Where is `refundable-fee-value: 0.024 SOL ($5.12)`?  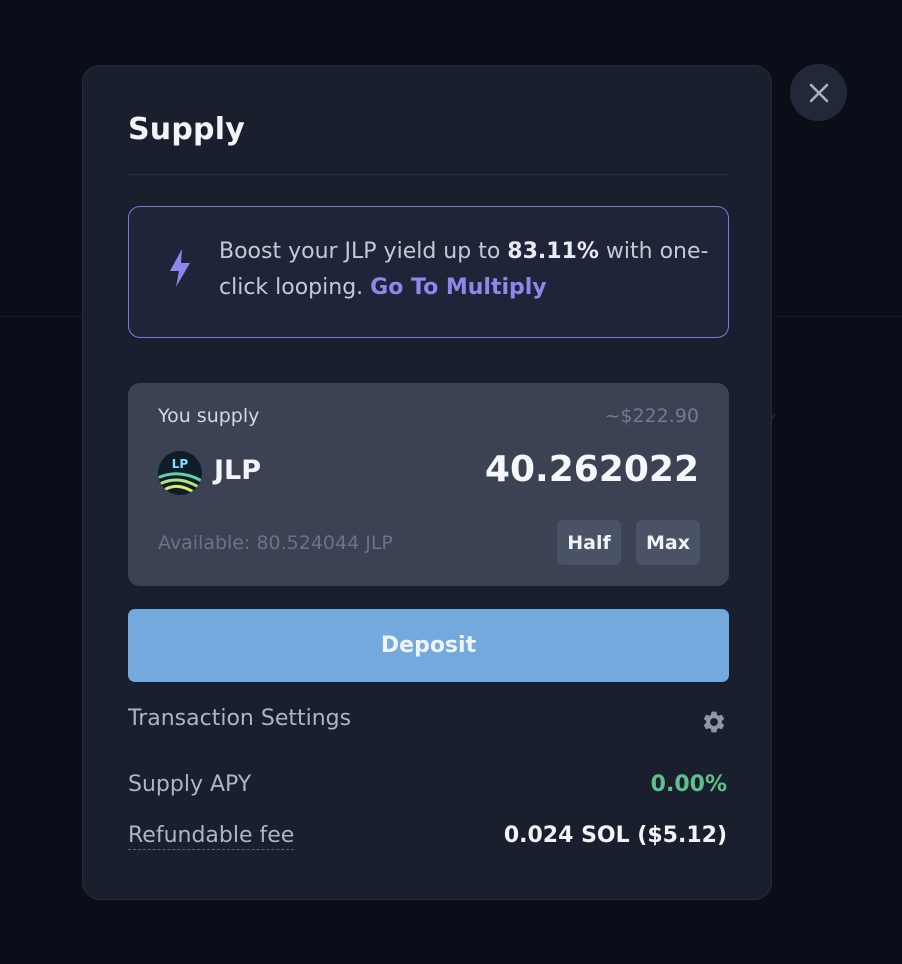 refundable-fee-value: 0.024 SOL ($5.12) is located at coordinates (615, 835).